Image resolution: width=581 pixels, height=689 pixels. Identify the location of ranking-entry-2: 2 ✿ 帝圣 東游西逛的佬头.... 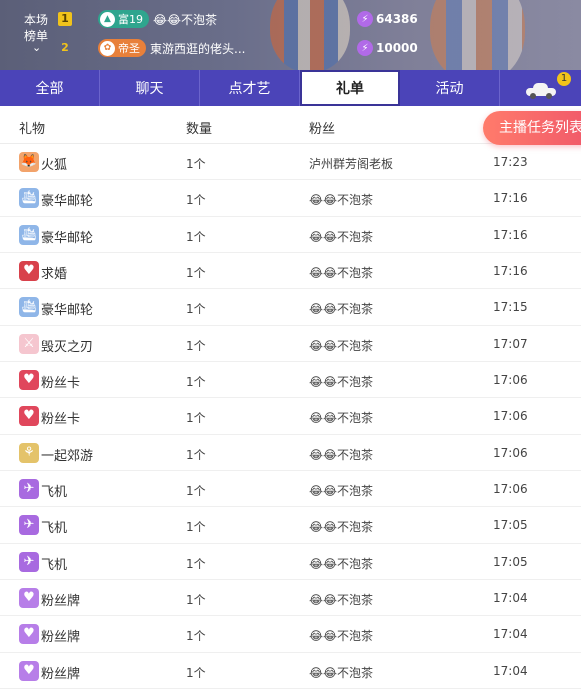
(151, 48).